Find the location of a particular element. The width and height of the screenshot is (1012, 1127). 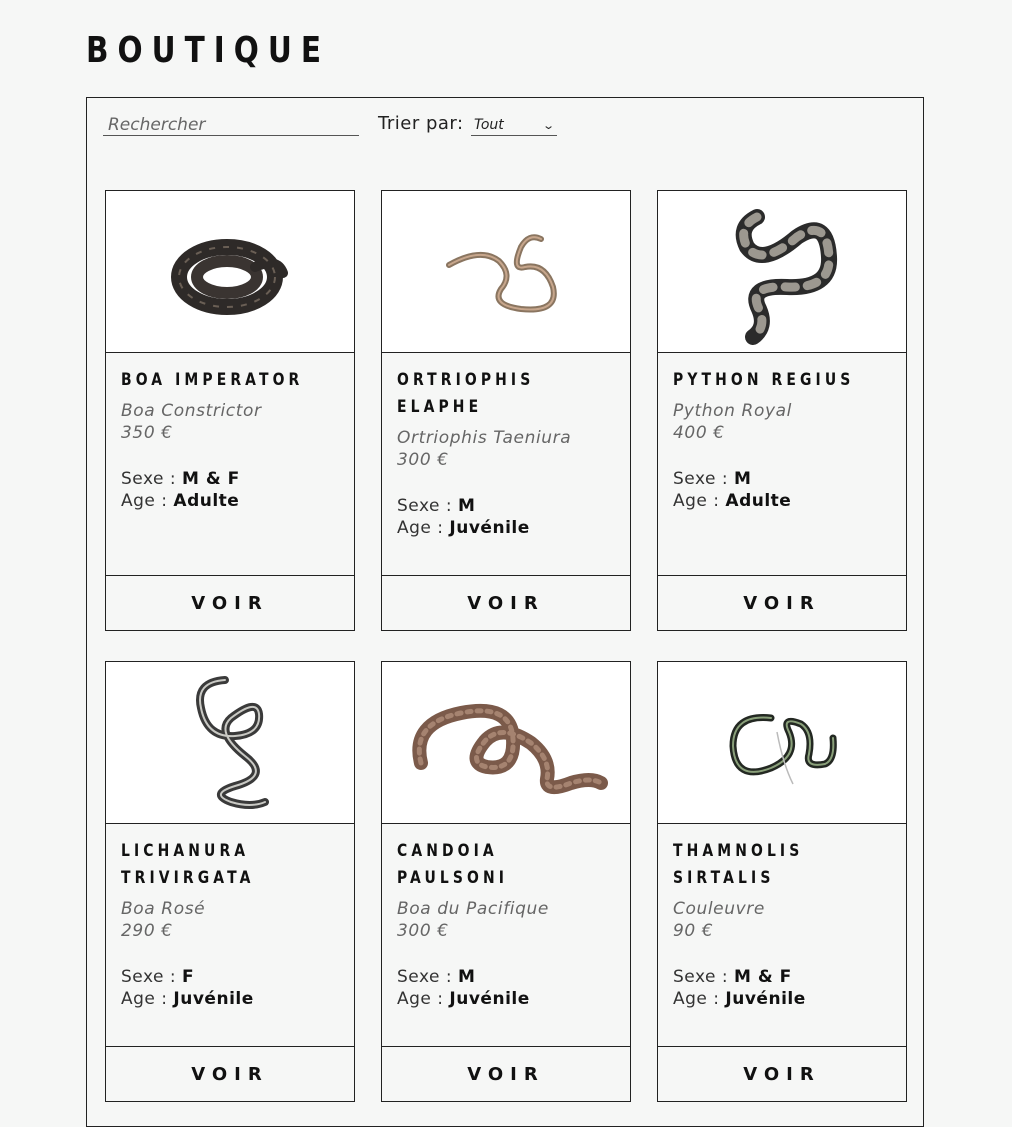

product-price: 90 € is located at coordinates (693, 931).